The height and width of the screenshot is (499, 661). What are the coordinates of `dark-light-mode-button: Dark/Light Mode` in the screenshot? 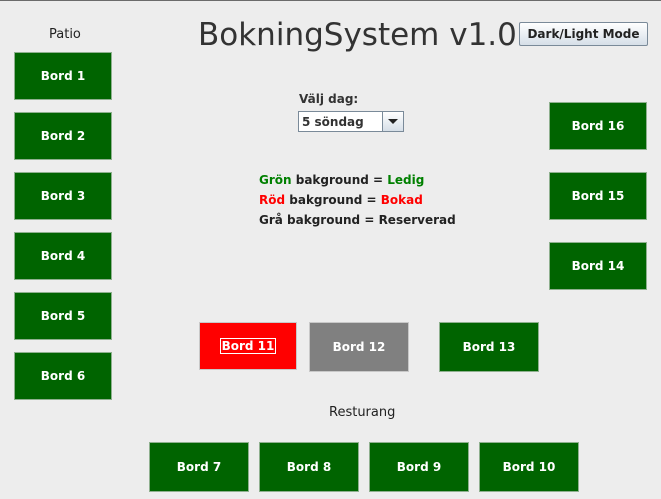 It's located at (583, 34).